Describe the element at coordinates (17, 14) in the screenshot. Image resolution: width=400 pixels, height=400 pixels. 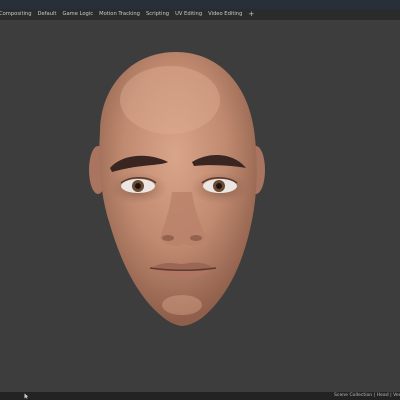
I see `tab-compositing: Compositing` at that location.